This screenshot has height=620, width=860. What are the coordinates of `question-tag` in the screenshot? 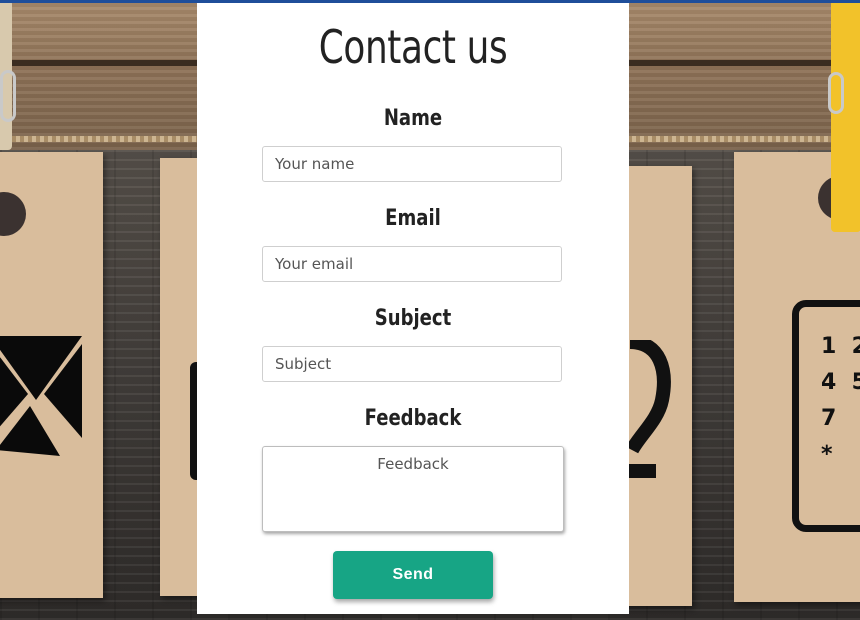 It's located at (656, 386).